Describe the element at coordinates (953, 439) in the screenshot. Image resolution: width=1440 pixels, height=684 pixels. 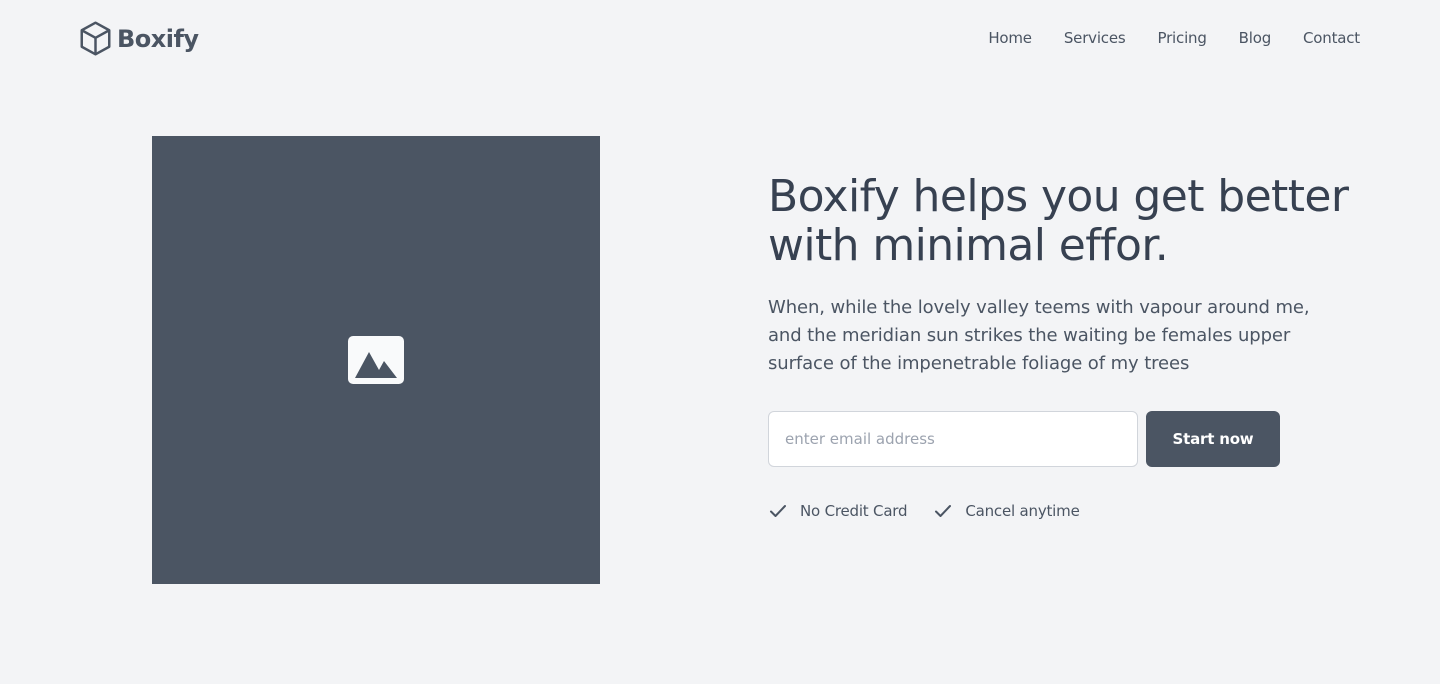
I see `email-input` at that location.